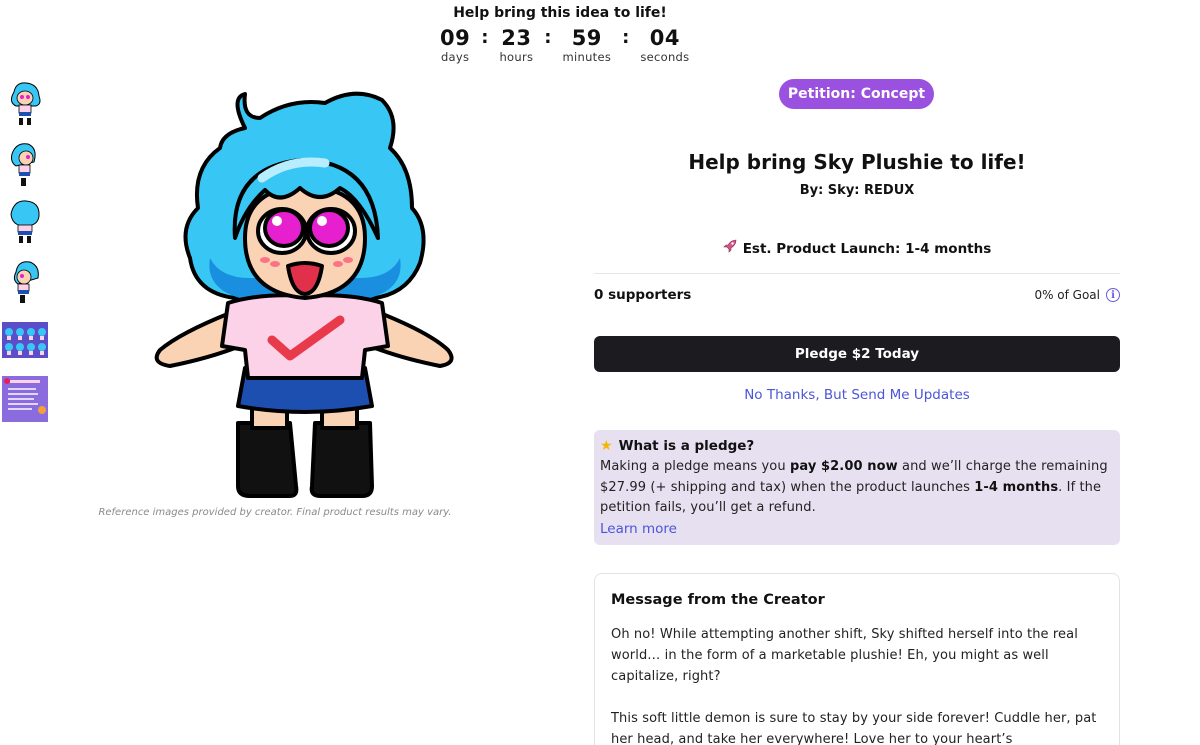 This screenshot has width=1200, height=745. I want to click on supporters-count: 0 supporters, so click(643, 295).